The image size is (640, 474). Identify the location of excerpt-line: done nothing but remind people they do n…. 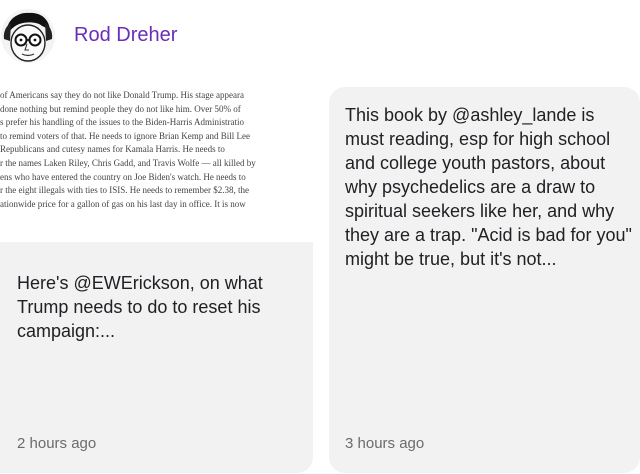
(120, 108).